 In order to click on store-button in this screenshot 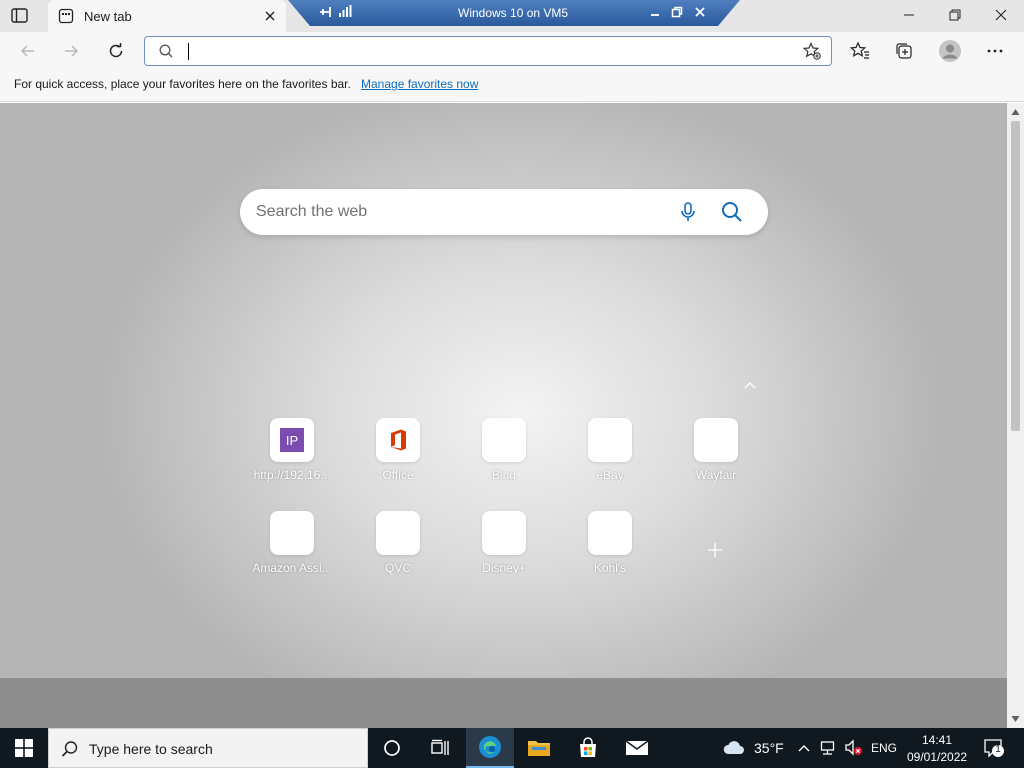, I will do `click(588, 748)`.